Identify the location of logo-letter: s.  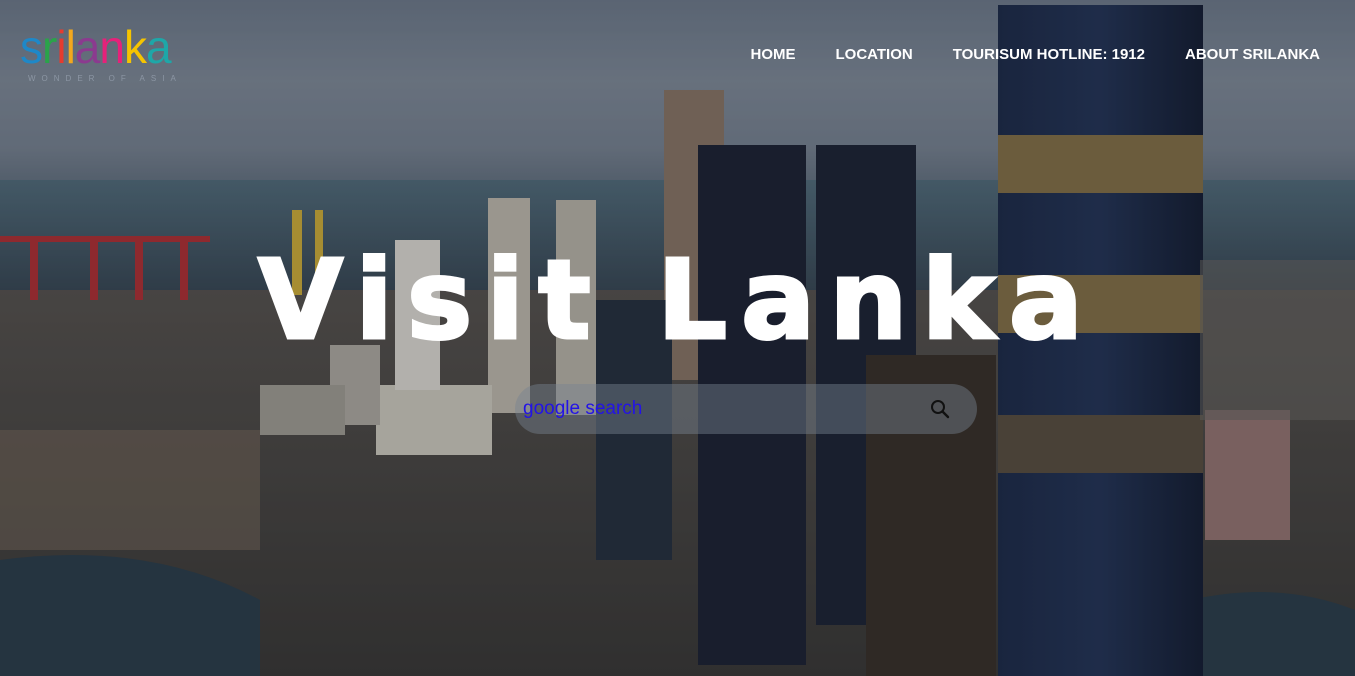
(31, 47).